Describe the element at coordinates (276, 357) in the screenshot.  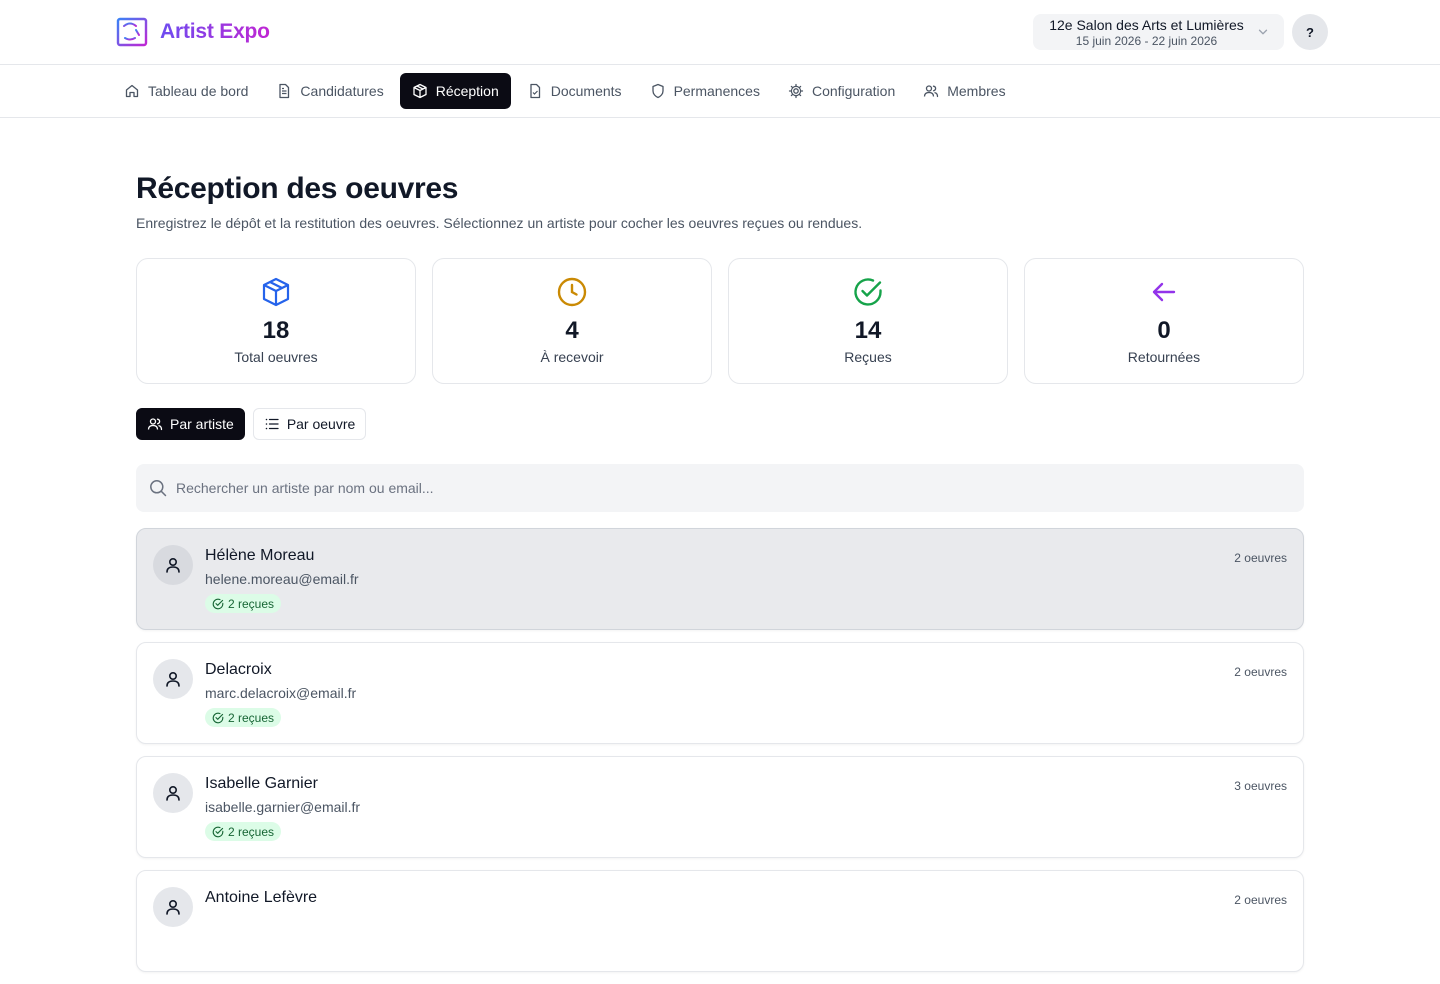
I see `stat-label: Total oeuvres` at that location.